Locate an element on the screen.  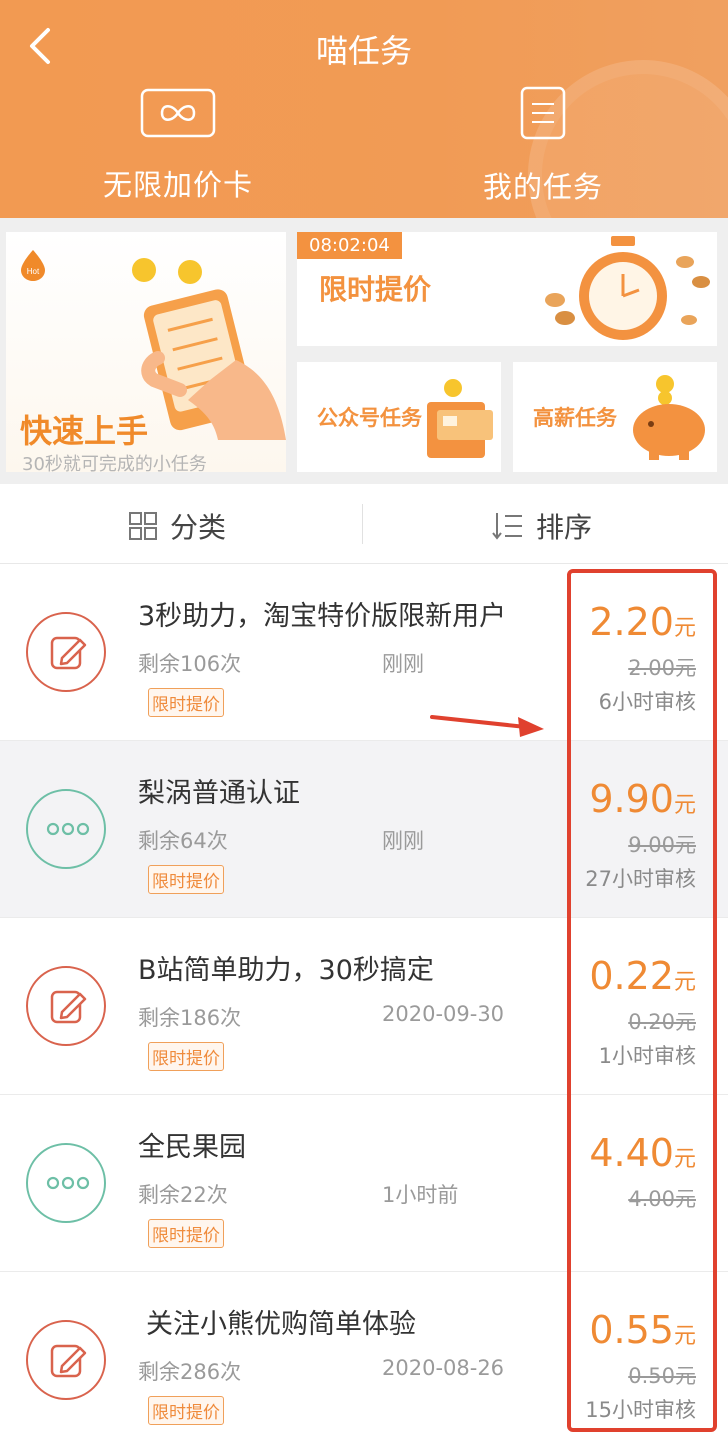
task-name: 全民果园 is located at coordinates (192, 1147).